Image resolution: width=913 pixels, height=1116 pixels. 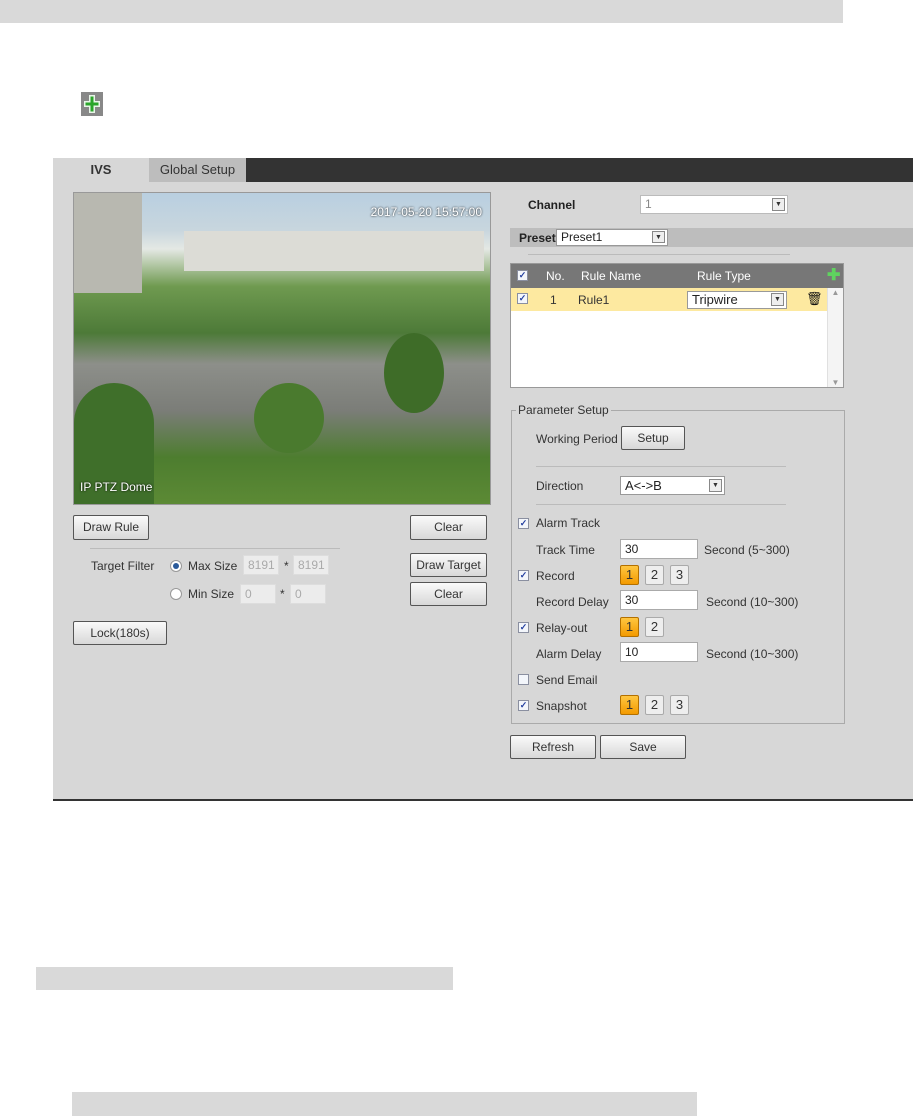 What do you see at coordinates (111, 527) in the screenshot?
I see `draw-rule-button: Draw Rule` at bounding box center [111, 527].